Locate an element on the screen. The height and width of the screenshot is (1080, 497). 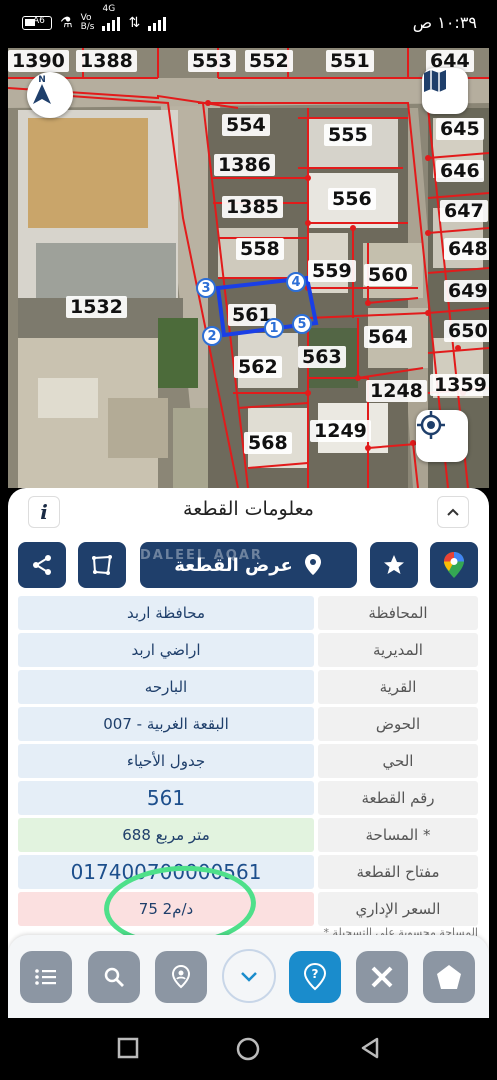
info-label: القرية is located at coordinates (398, 687).